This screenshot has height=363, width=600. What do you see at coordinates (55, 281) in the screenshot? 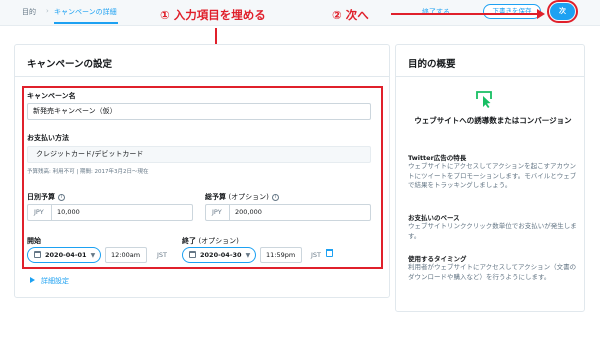
I see `advanced-settings-label: 詳細設定` at bounding box center [55, 281].